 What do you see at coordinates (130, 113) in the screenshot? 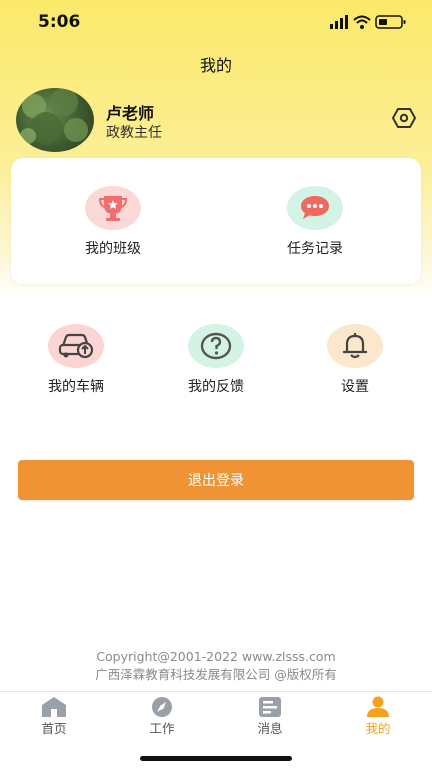
I see `user-name: 卢老师` at bounding box center [130, 113].